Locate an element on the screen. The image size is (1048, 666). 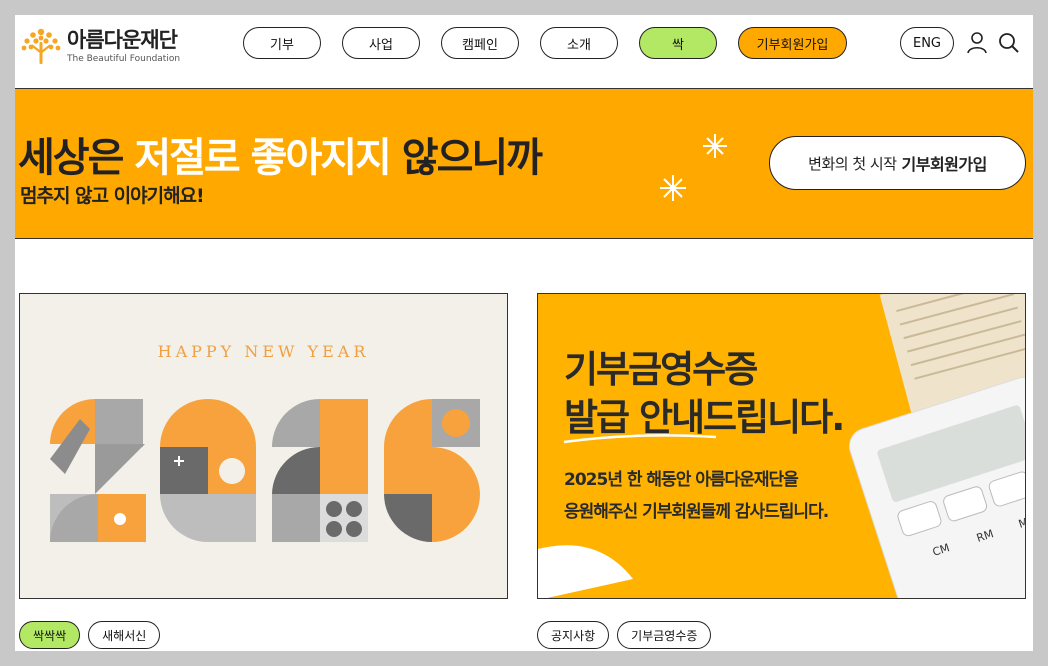
card-receipt-body-line1: 2025년 한 해동안 아름다운재단을 is located at coordinates (681, 480).